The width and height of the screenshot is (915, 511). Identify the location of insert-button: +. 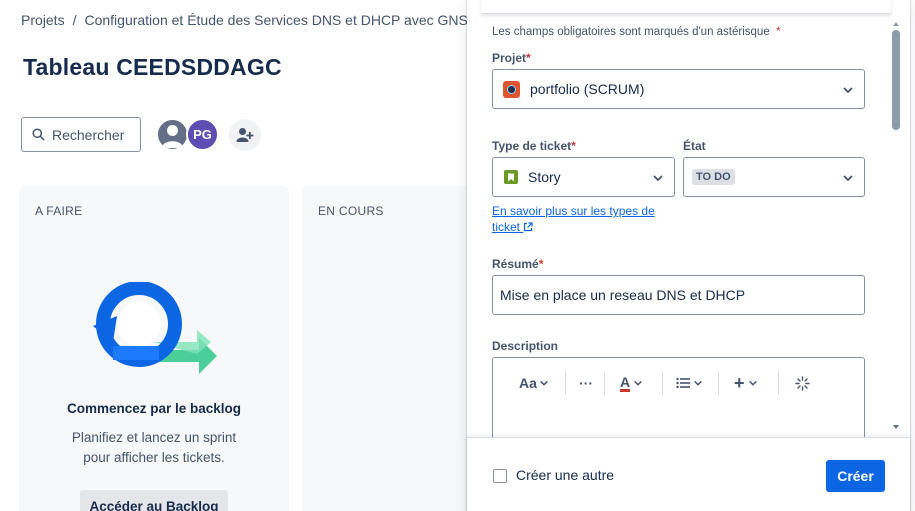
(746, 383).